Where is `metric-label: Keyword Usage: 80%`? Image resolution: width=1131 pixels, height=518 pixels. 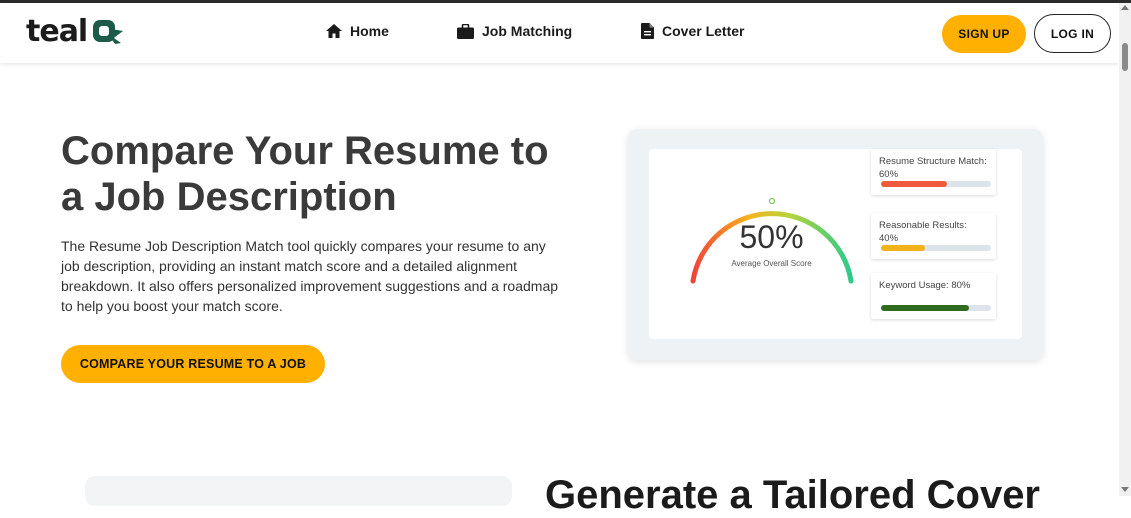 metric-label: Keyword Usage: 80% is located at coordinates (925, 285).